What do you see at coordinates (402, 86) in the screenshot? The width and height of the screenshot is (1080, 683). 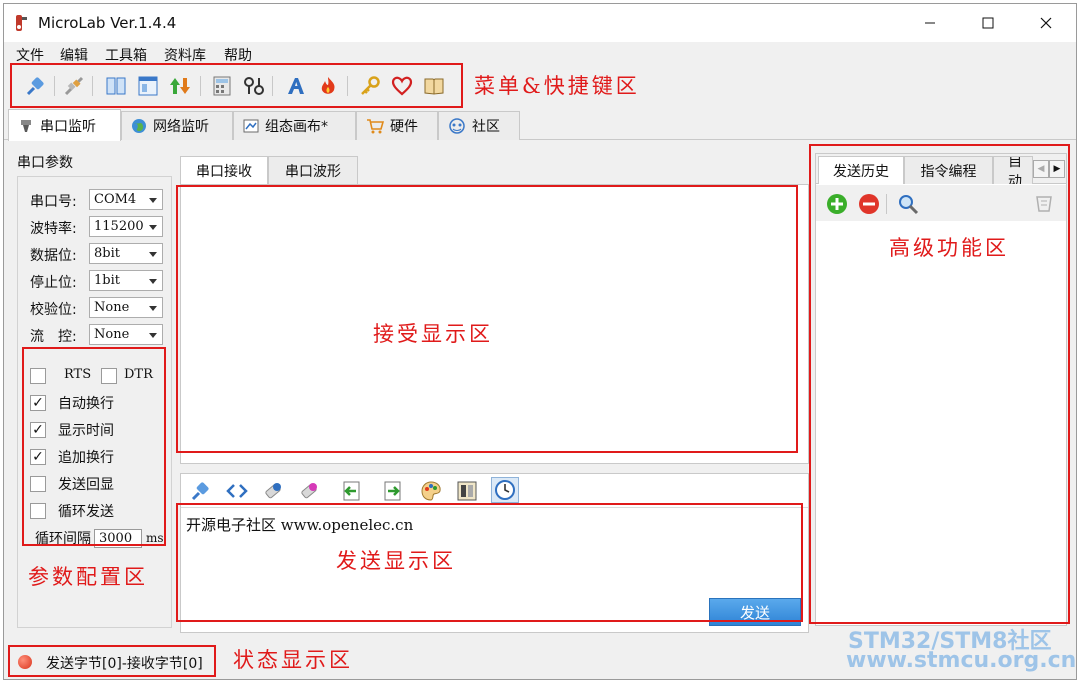 I see `heart-button` at bounding box center [402, 86].